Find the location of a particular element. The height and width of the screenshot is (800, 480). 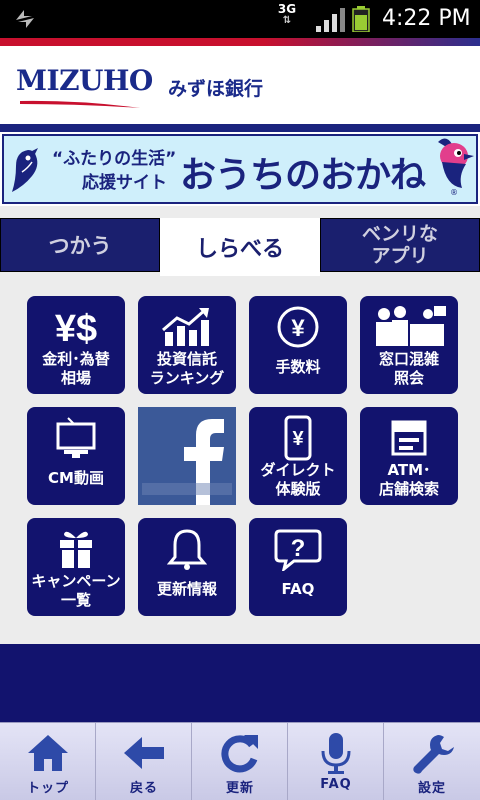

network-type: 3G is located at coordinates (287, 9).